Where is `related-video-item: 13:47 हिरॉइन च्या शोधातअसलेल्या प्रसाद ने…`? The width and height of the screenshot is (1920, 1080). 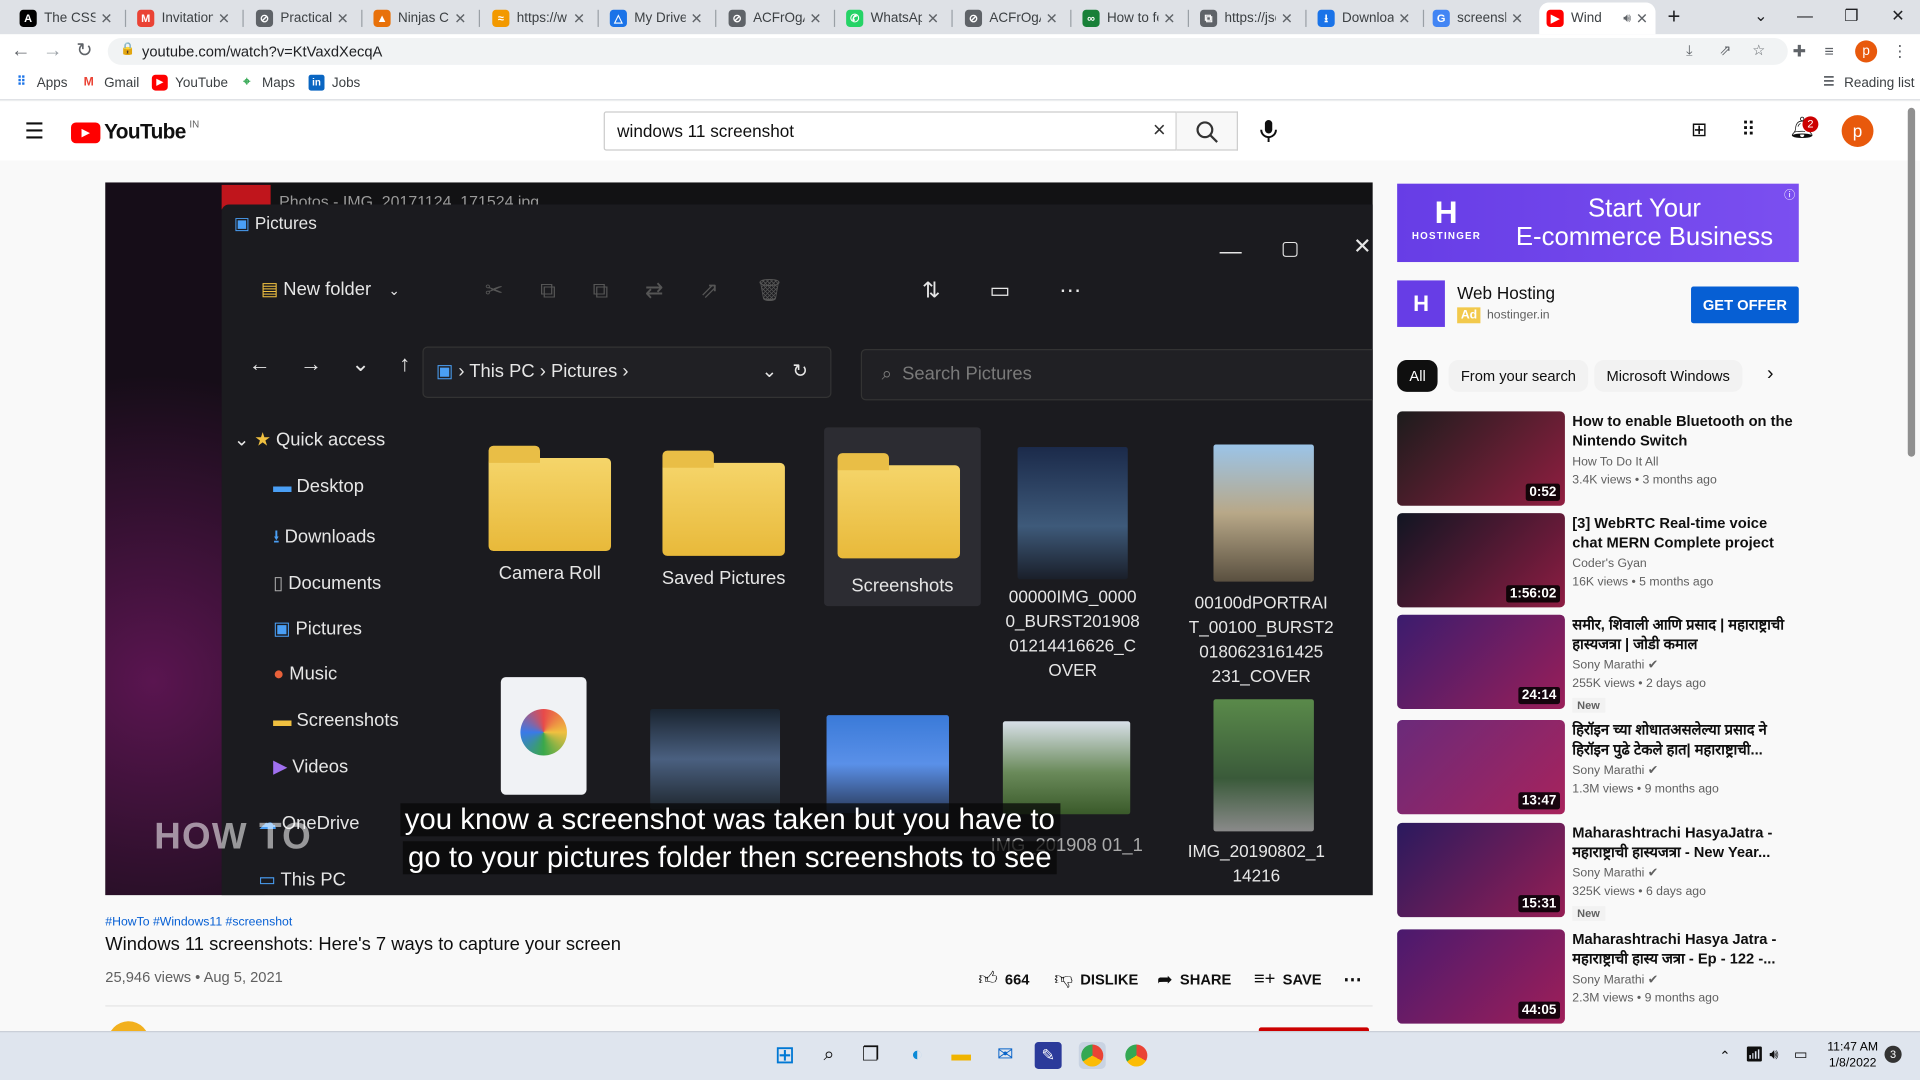 related-video-item: 13:47 हिरॉइन च्या शोधातअसलेल्या प्रसाद ने… is located at coordinates (1598, 768).